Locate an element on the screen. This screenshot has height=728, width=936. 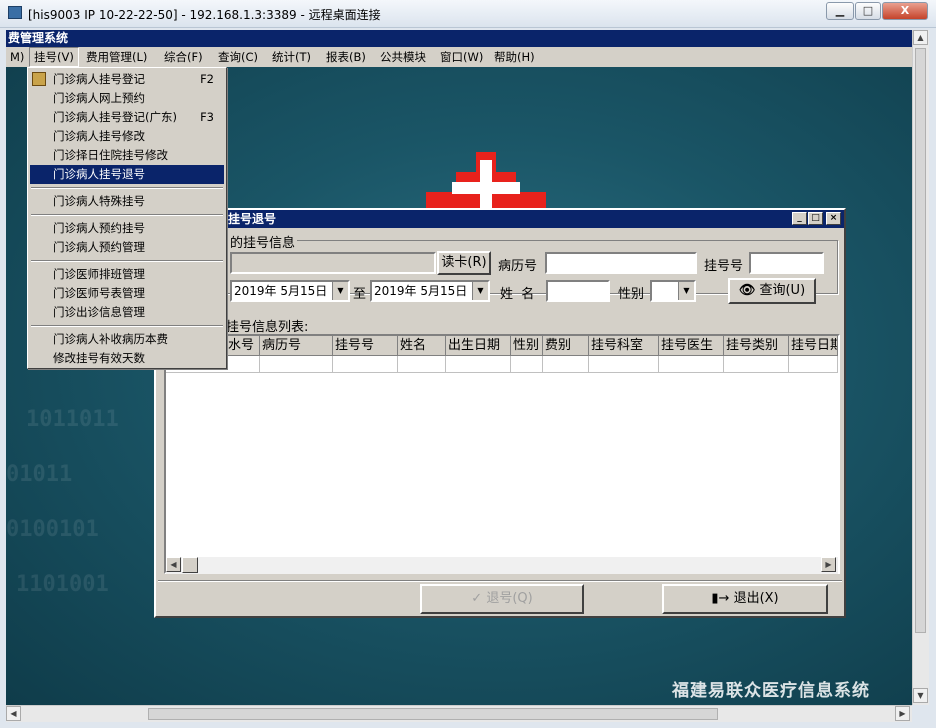
query-button: 👁 查询(U) is located at coordinates (772, 291).